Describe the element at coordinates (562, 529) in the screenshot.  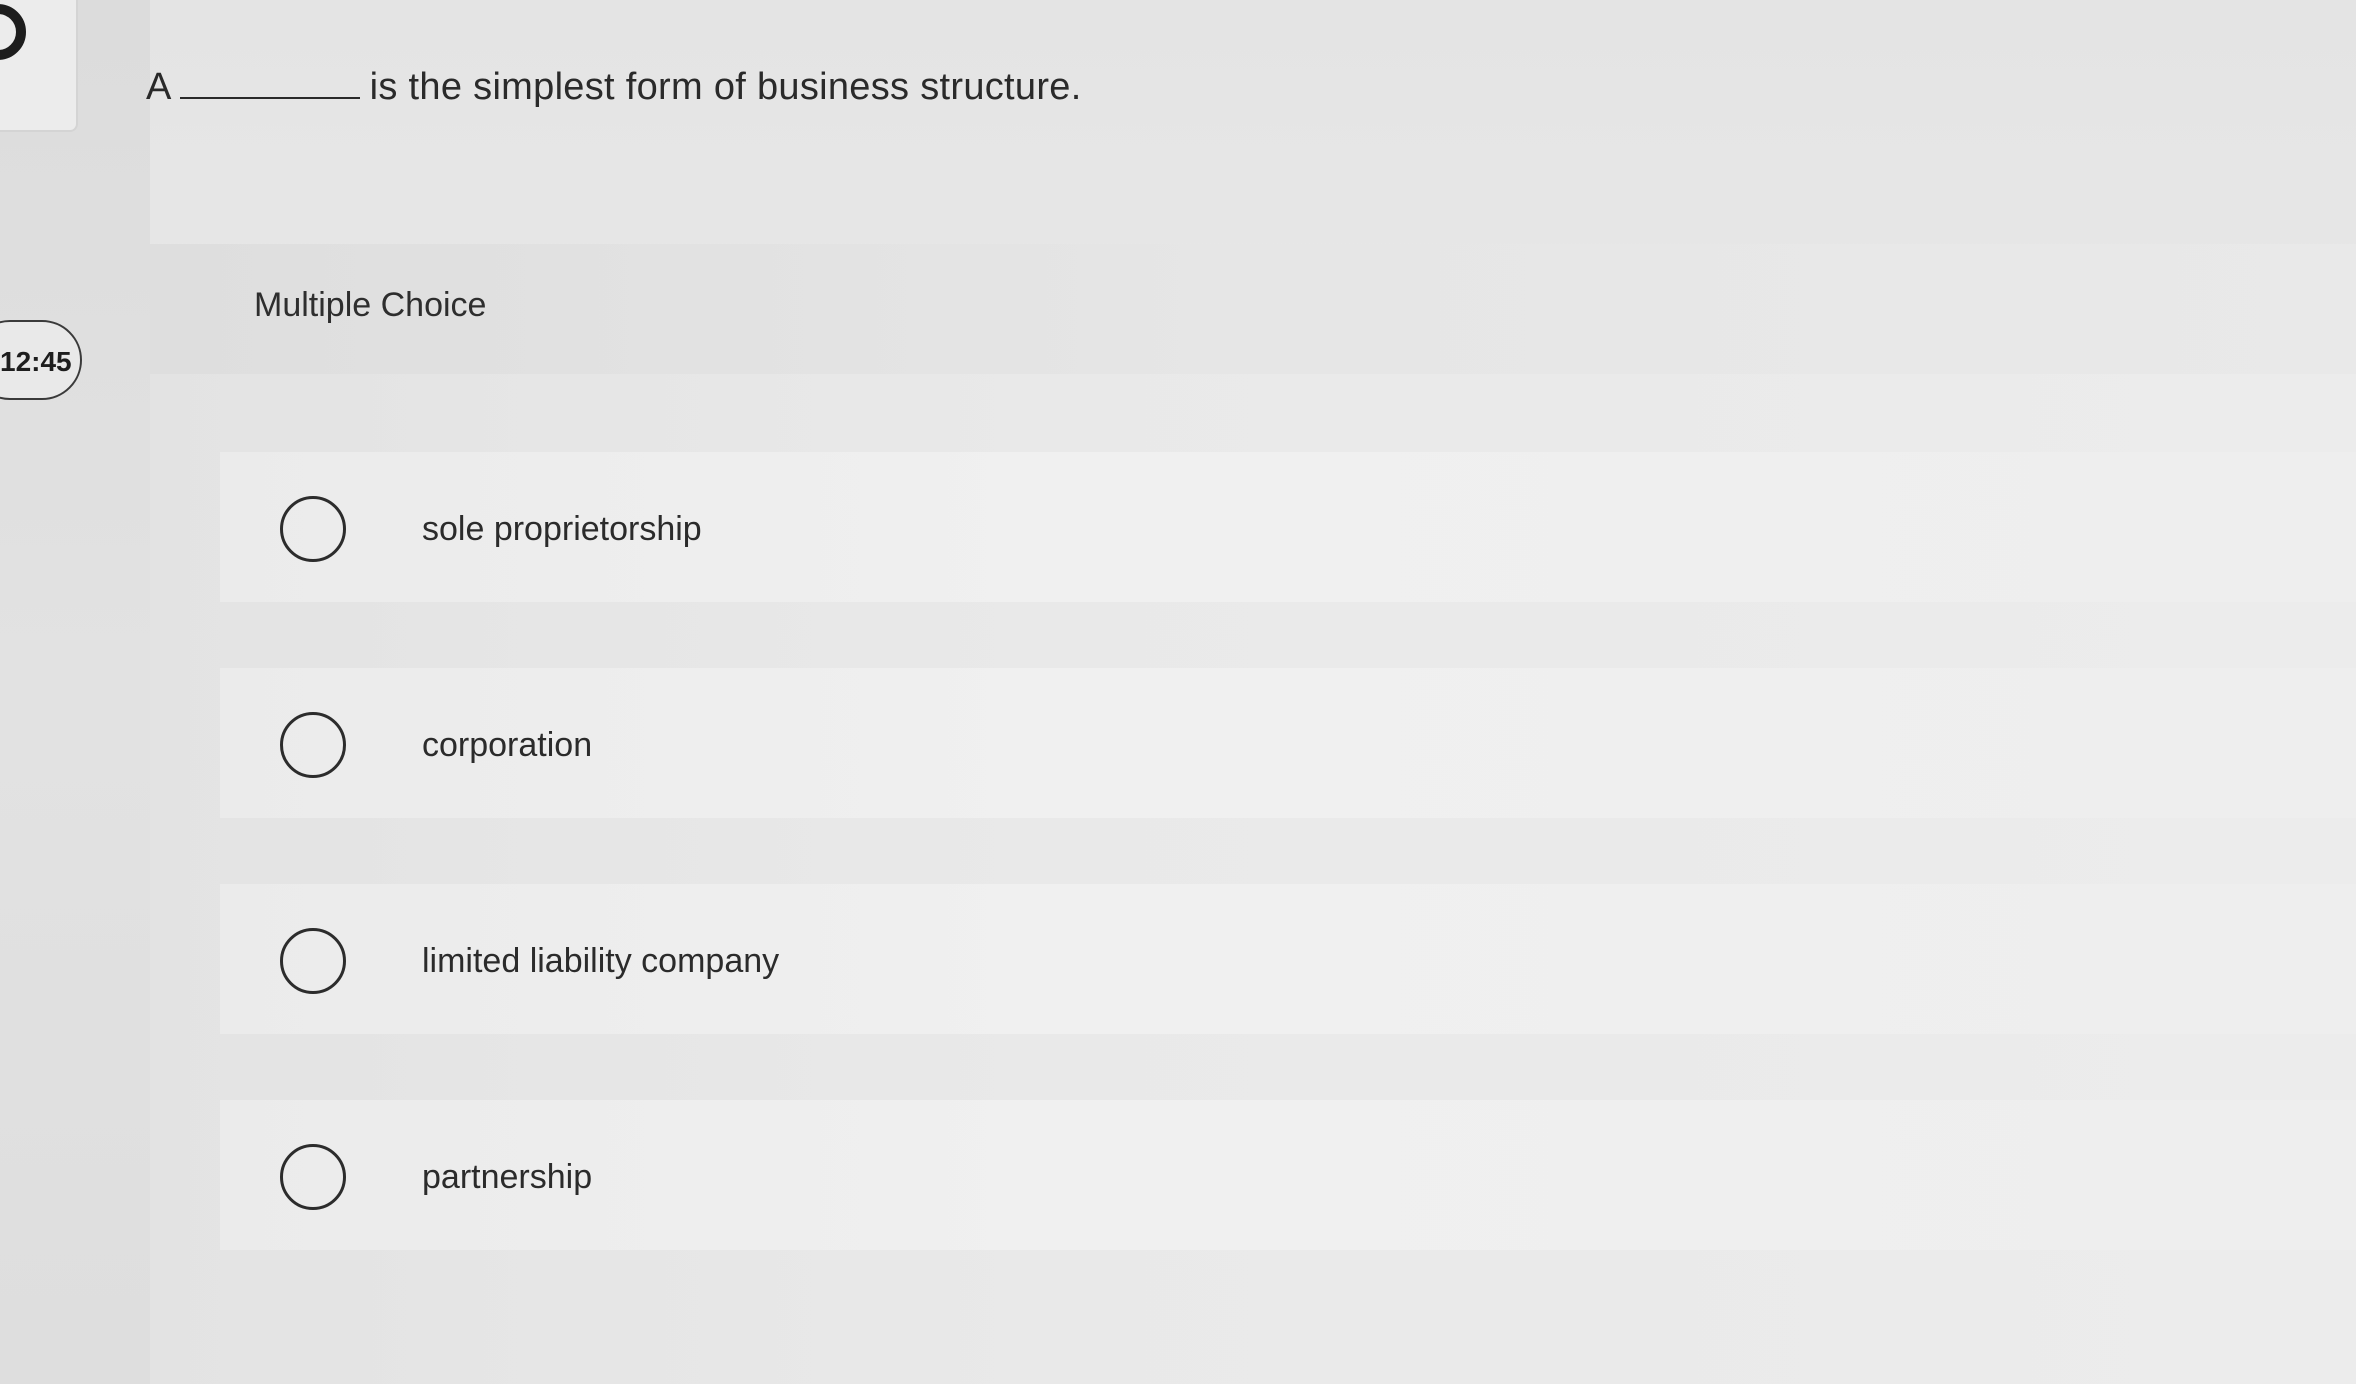
I see `option-label: sole proprietorship` at that location.